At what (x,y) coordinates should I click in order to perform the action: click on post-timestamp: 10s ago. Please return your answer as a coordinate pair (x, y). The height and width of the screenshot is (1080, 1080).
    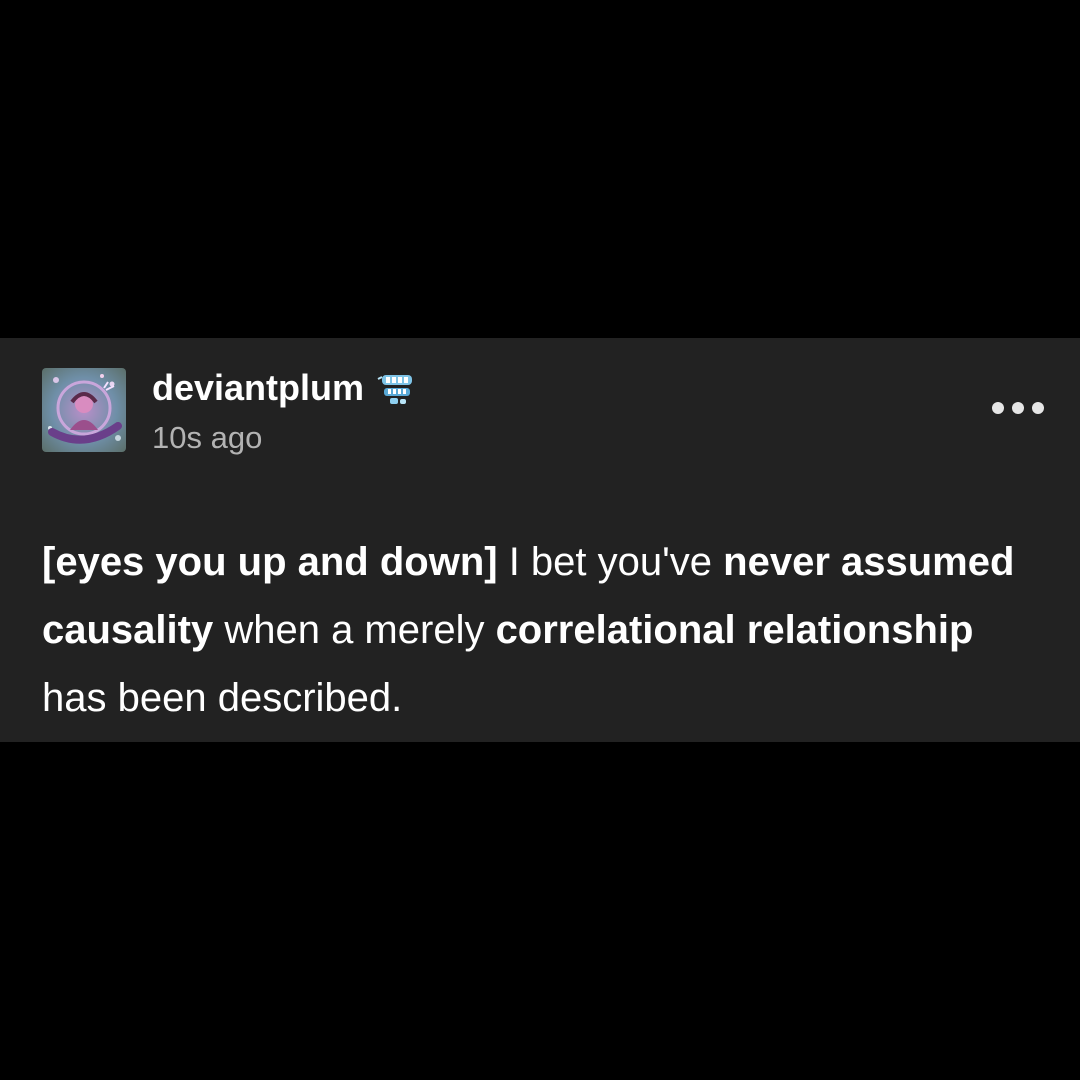
    Looking at the image, I should click on (207, 437).